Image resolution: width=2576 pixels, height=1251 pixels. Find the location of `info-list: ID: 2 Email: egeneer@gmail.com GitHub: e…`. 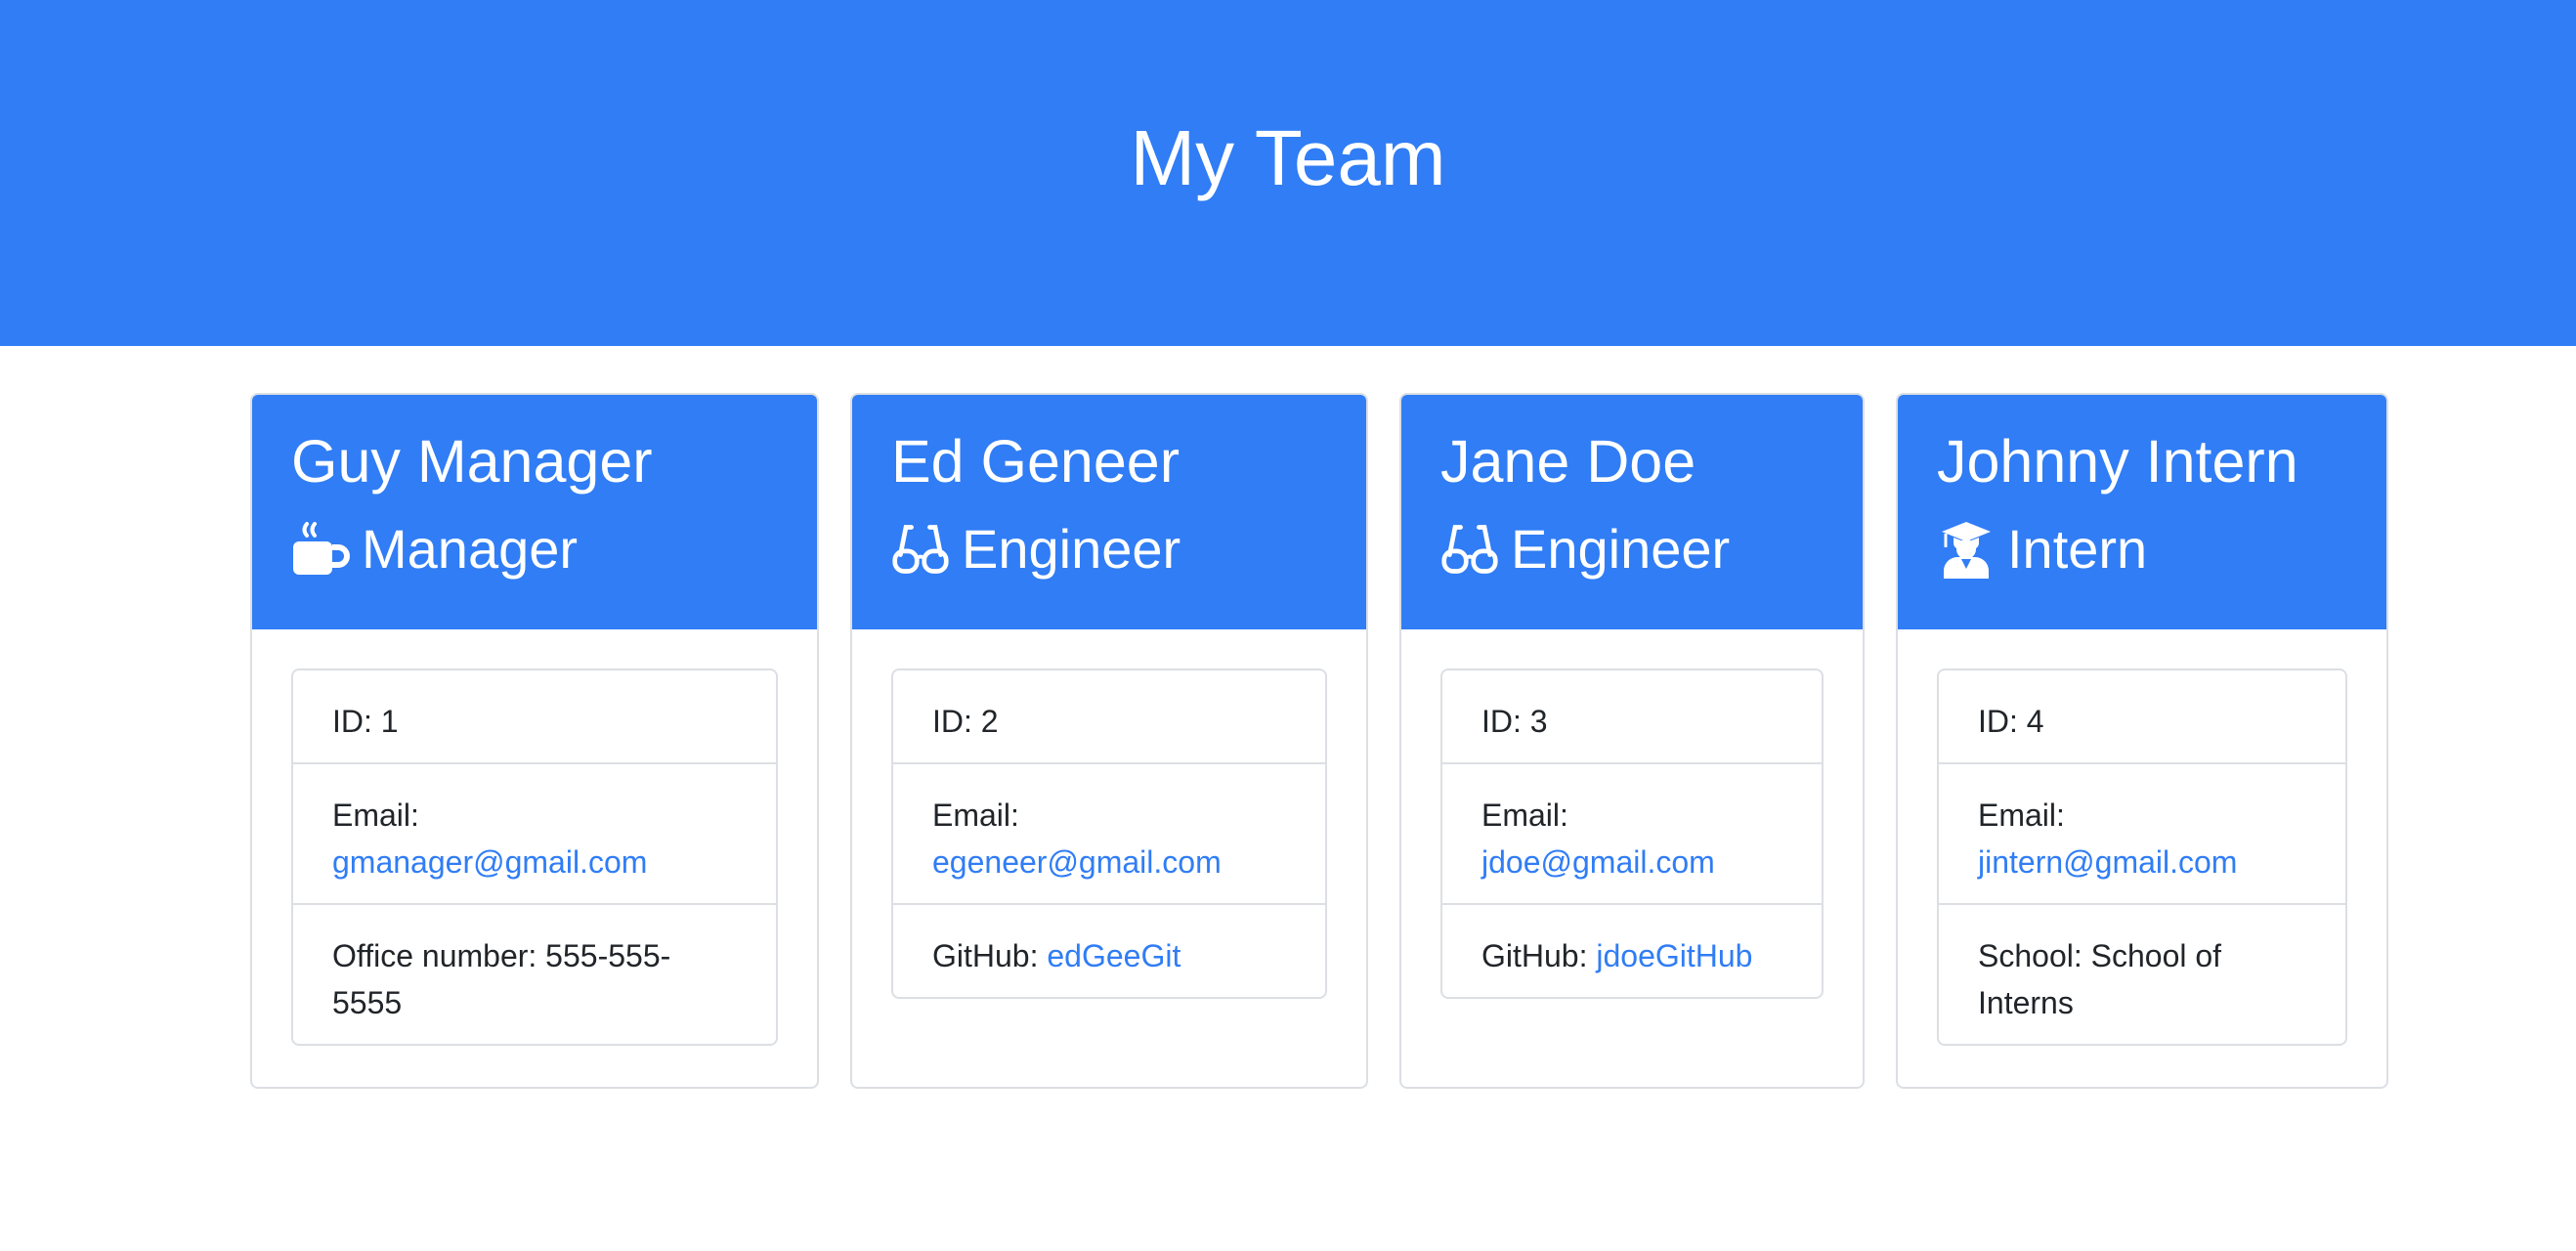

info-list: ID: 2 Email: egeneer@gmail.com GitHub: e… is located at coordinates (1109, 834).